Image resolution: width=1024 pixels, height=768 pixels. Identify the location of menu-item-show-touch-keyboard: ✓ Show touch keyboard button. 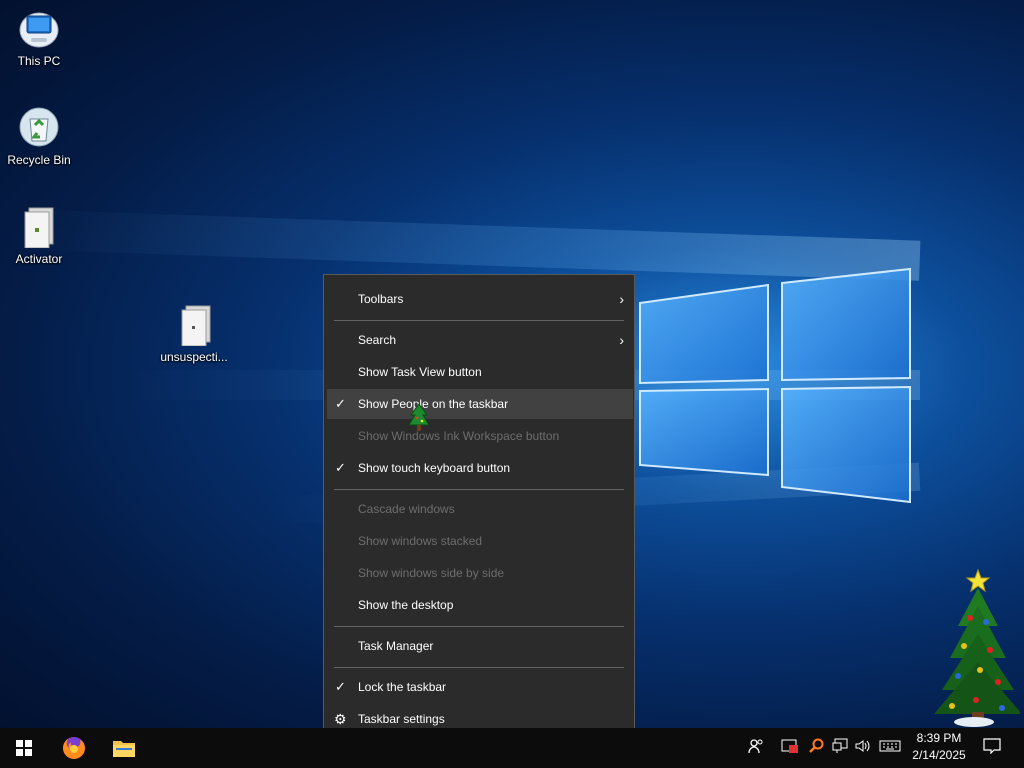
(479, 468).